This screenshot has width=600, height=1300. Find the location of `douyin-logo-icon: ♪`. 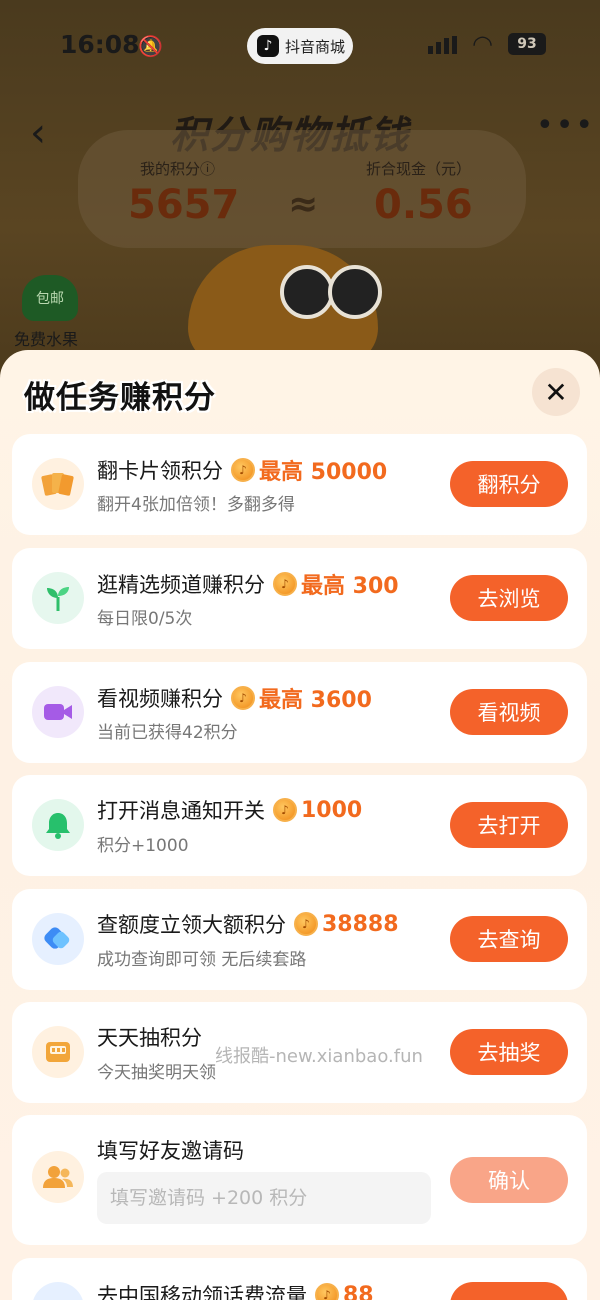

douyin-logo-icon: ♪ is located at coordinates (268, 46).